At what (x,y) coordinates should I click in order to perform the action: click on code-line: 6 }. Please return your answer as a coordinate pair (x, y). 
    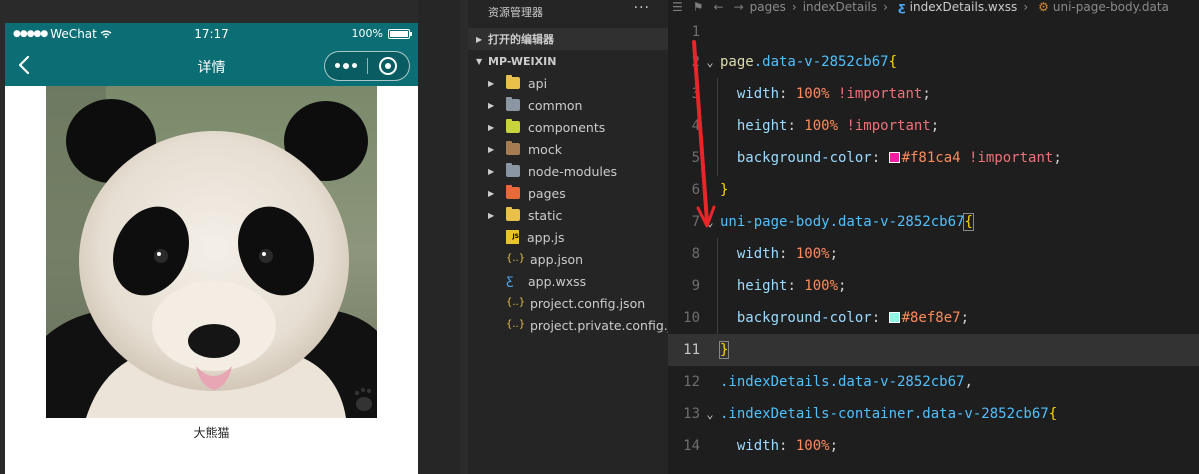
    Looking at the image, I should click on (933, 190).